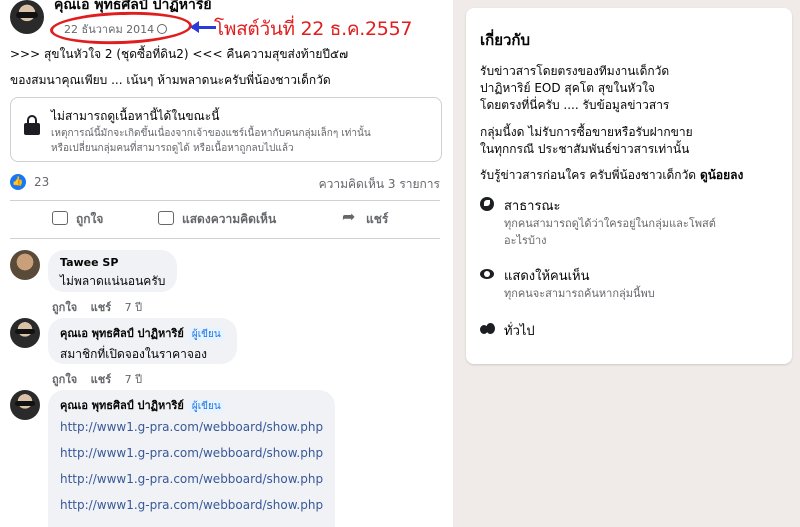 The image size is (800, 527). Describe the element at coordinates (134, 354) in the screenshot. I see `comment-text: สมาชิกที่เปิดจองในราคาจอง` at that location.